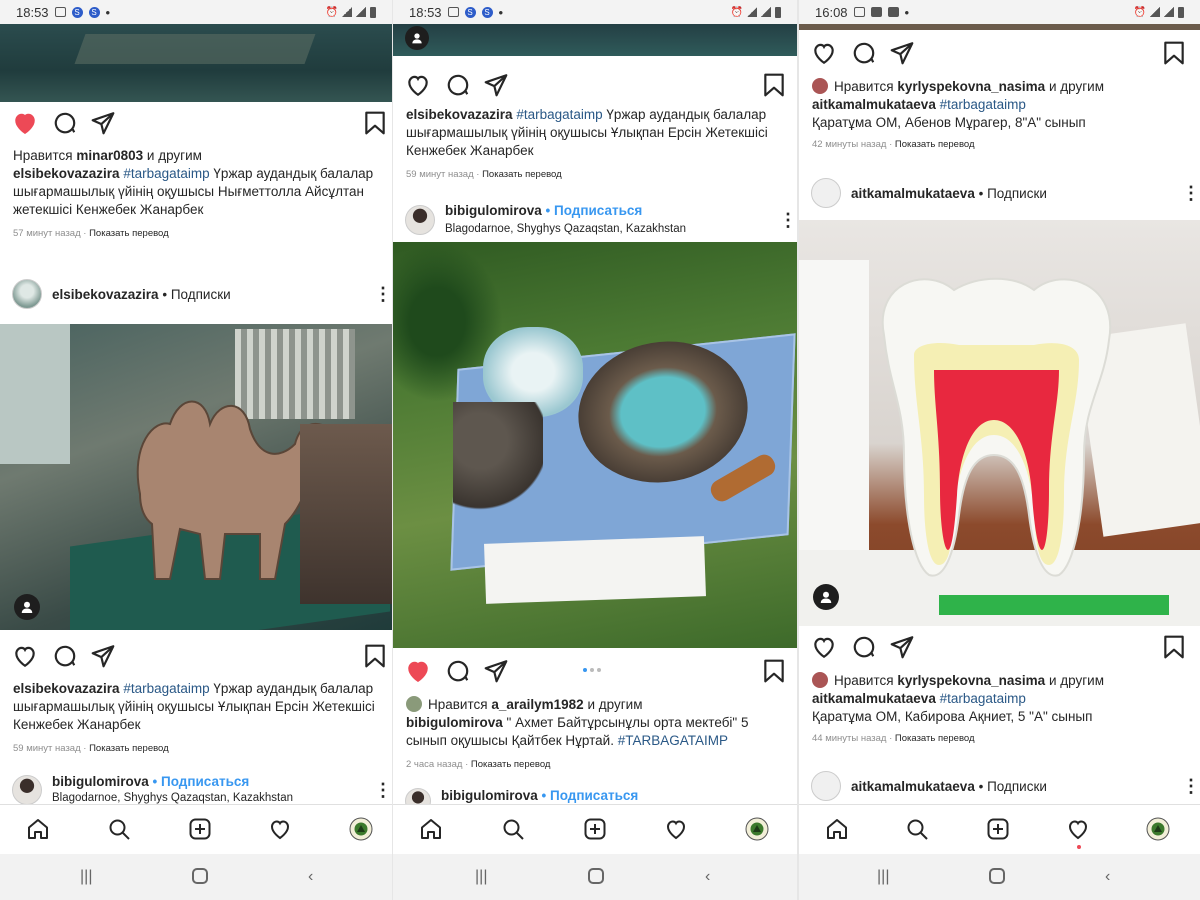 Image resolution: width=1200 pixels, height=900 pixels. Describe the element at coordinates (109, 155) in the screenshot. I see `liked-by-user-link: minar0803` at that location.